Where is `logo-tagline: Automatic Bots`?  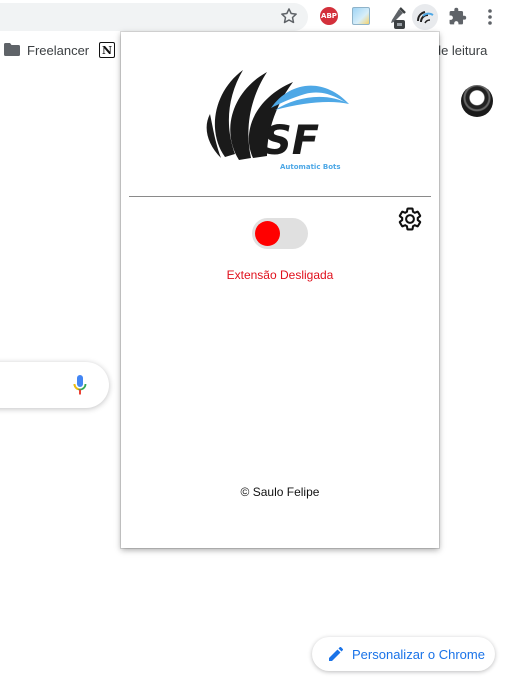 logo-tagline: Automatic Bots is located at coordinates (310, 167).